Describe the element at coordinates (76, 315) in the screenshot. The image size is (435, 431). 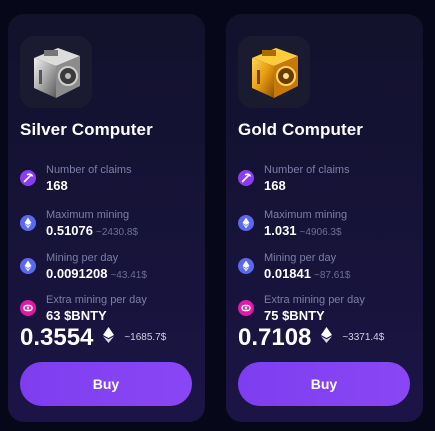
I see `extra-mining-value: 63 $BNTY` at that location.